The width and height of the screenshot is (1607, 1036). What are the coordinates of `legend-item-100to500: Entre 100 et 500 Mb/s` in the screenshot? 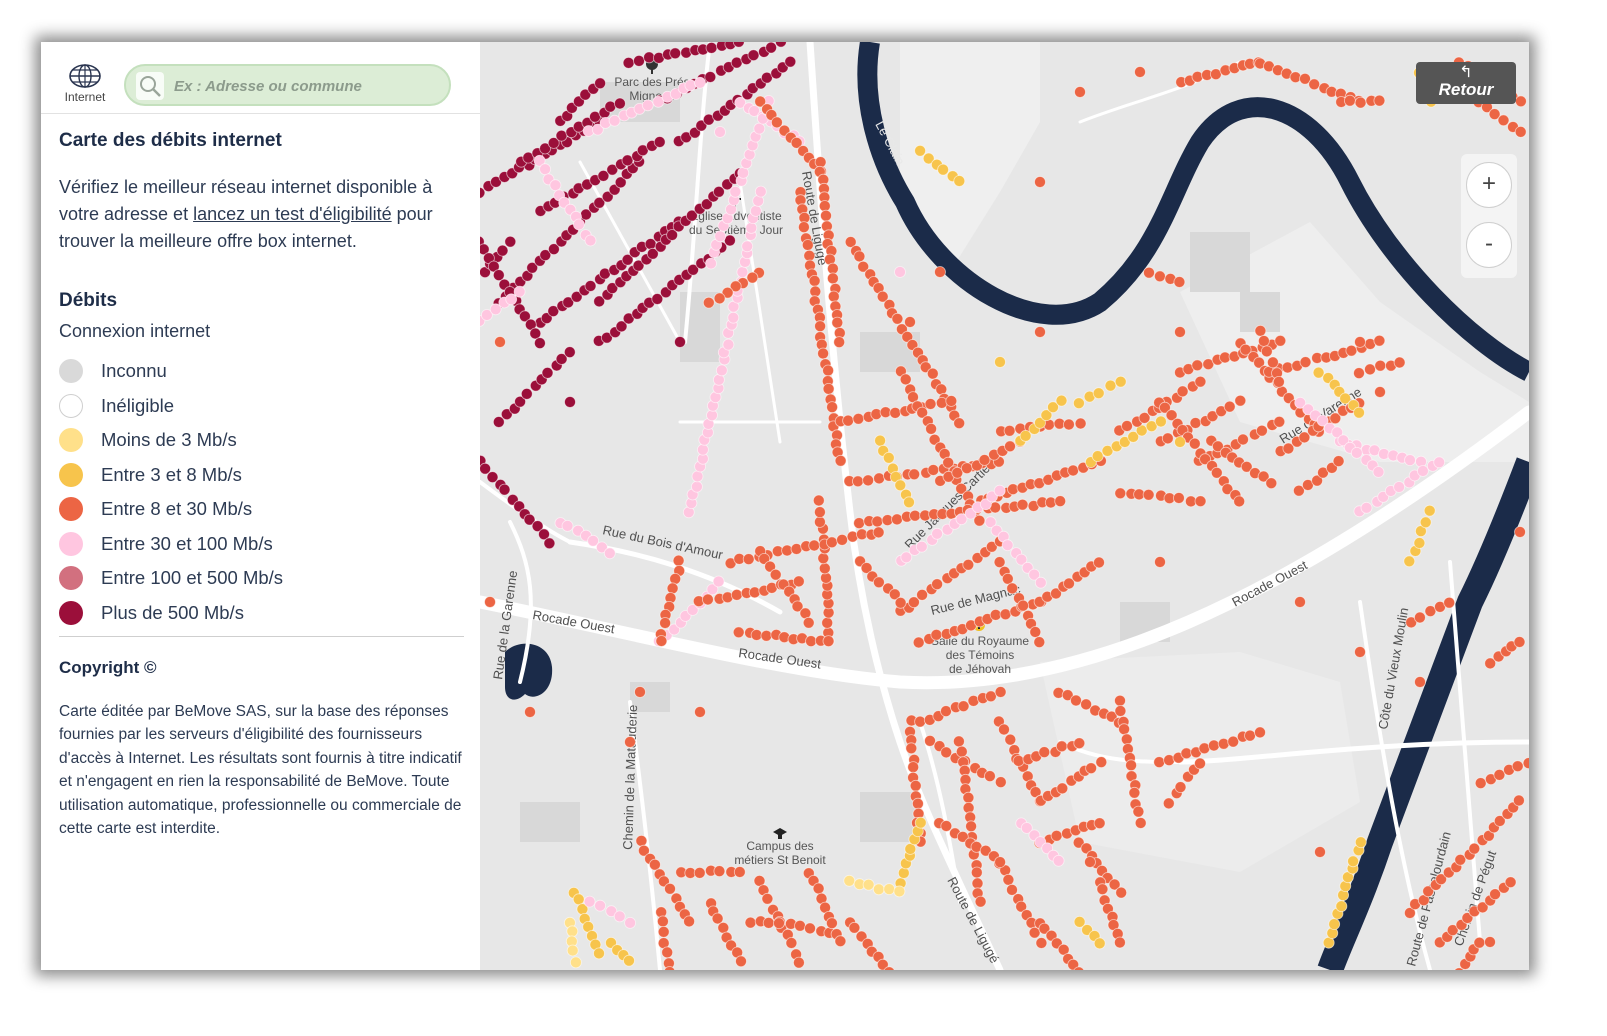 It's located at (261, 578).